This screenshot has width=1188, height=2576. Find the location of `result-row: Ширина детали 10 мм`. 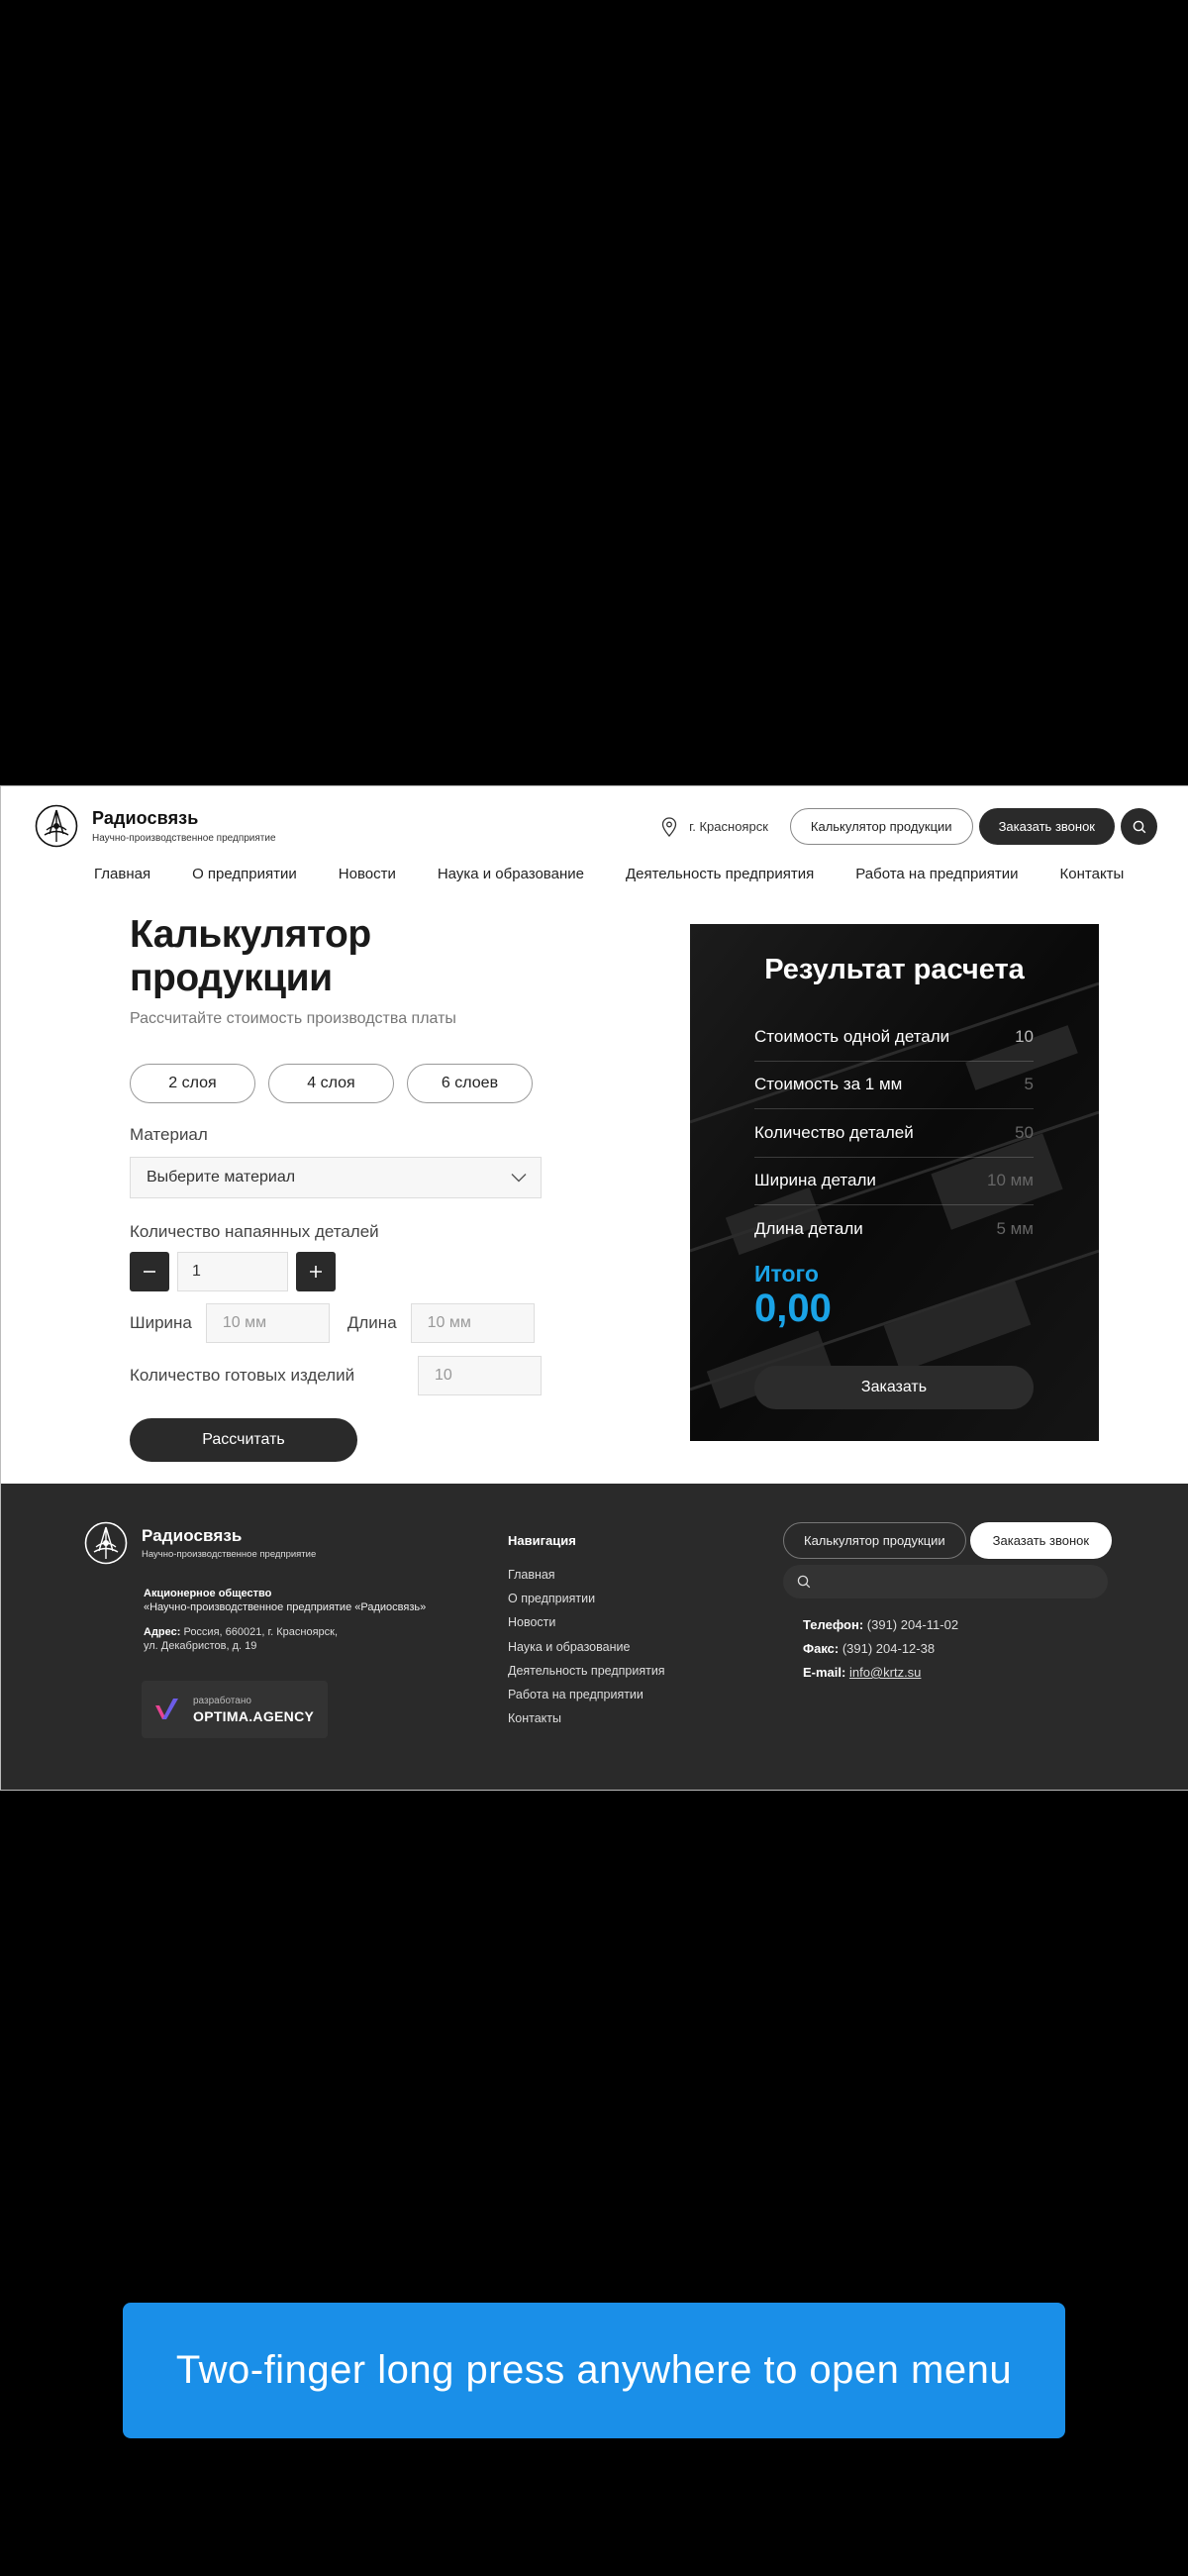

result-row: Ширина детали 10 мм is located at coordinates (894, 1181).